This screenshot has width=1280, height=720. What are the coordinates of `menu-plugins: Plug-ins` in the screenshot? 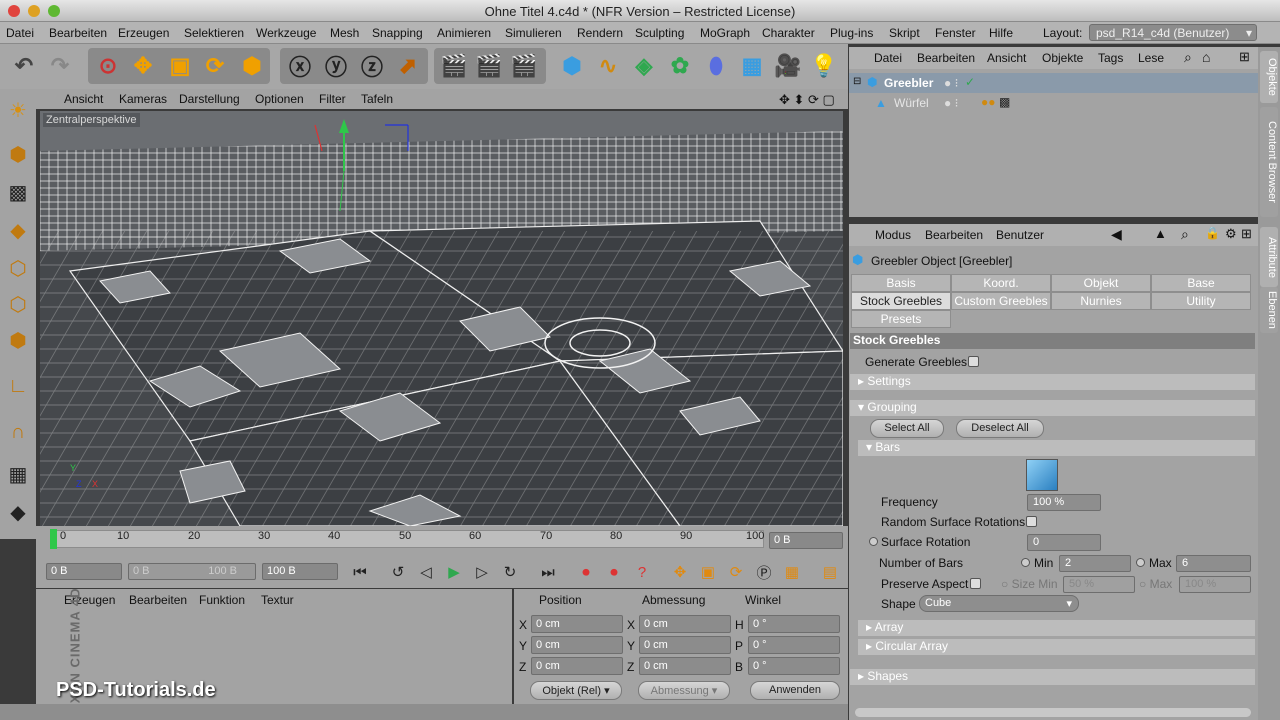 It's located at (851, 33).